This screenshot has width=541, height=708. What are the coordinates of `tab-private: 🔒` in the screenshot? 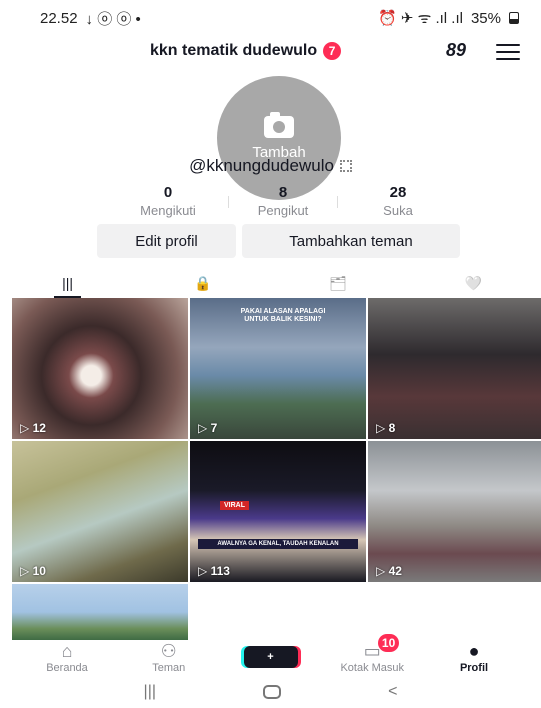 It's located at (202, 283).